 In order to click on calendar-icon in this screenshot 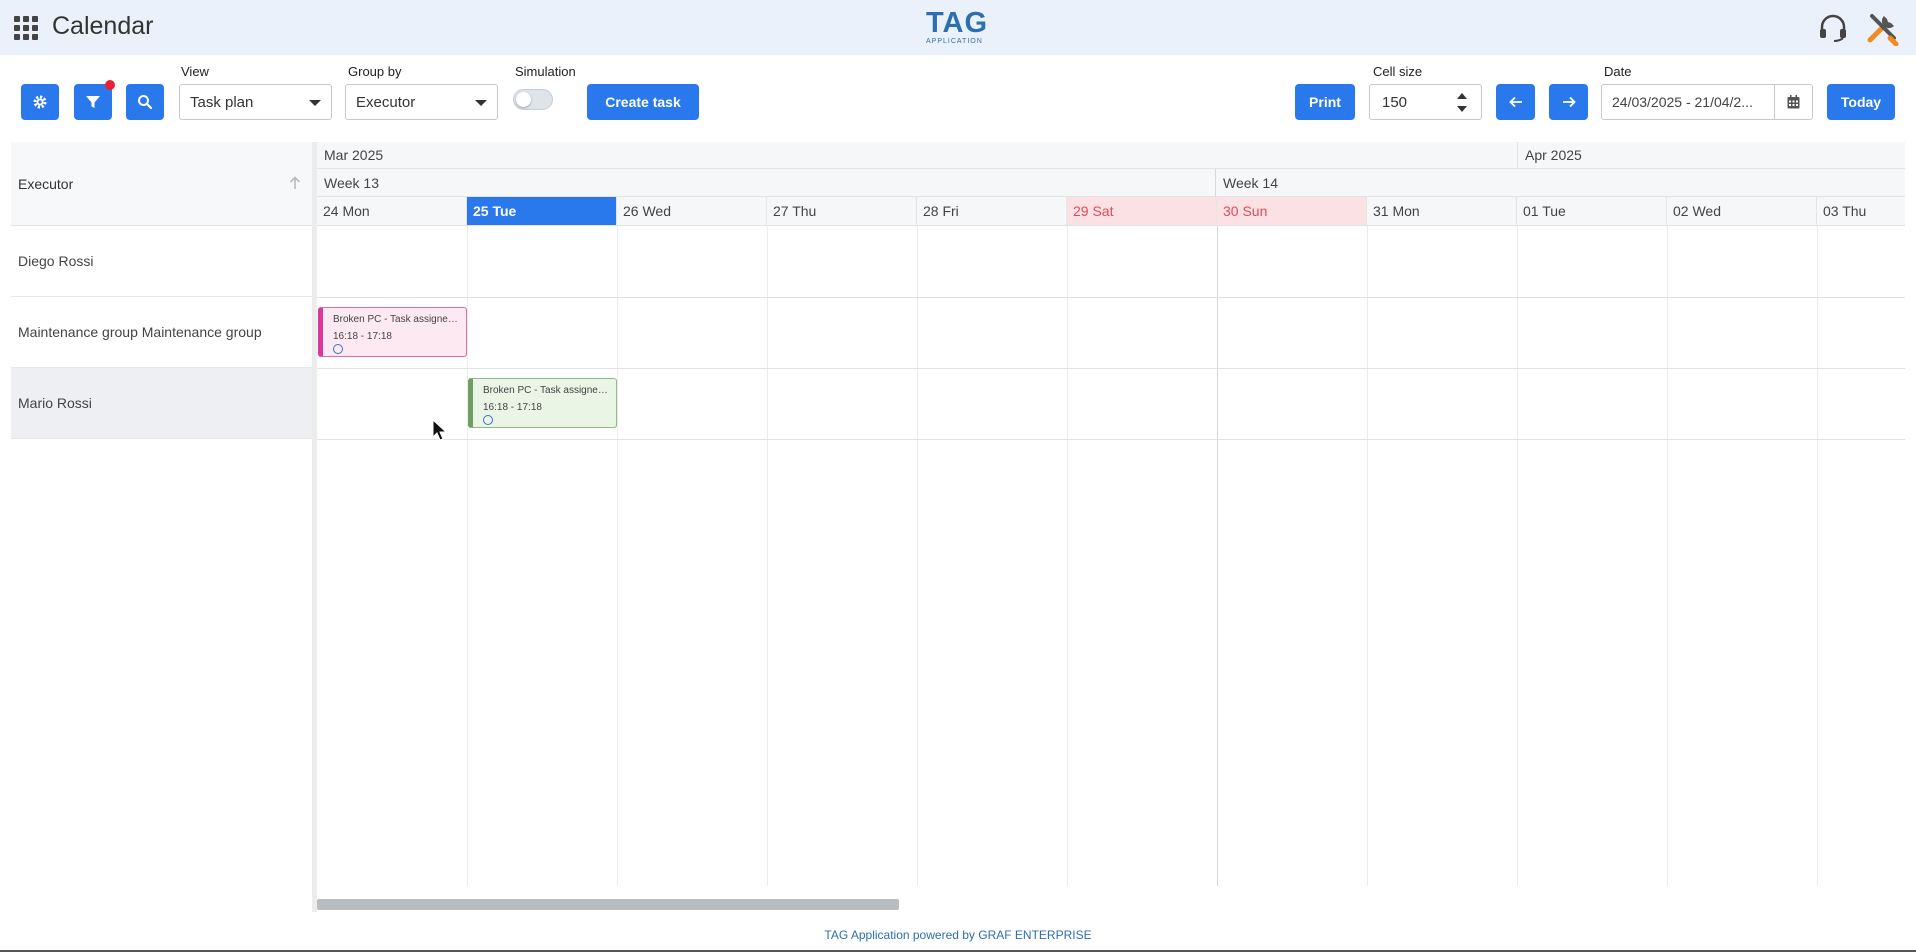, I will do `click(1793, 102)`.